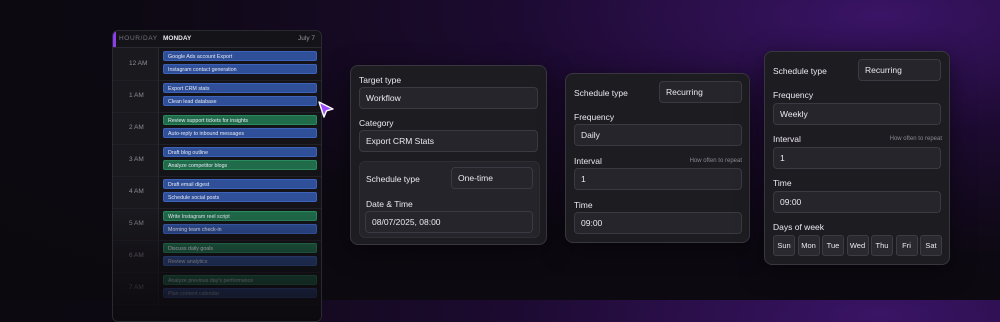 The width and height of the screenshot is (1000, 322). What do you see at coordinates (492, 178) in the screenshot?
I see `schedule-type-select: One-time` at bounding box center [492, 178].